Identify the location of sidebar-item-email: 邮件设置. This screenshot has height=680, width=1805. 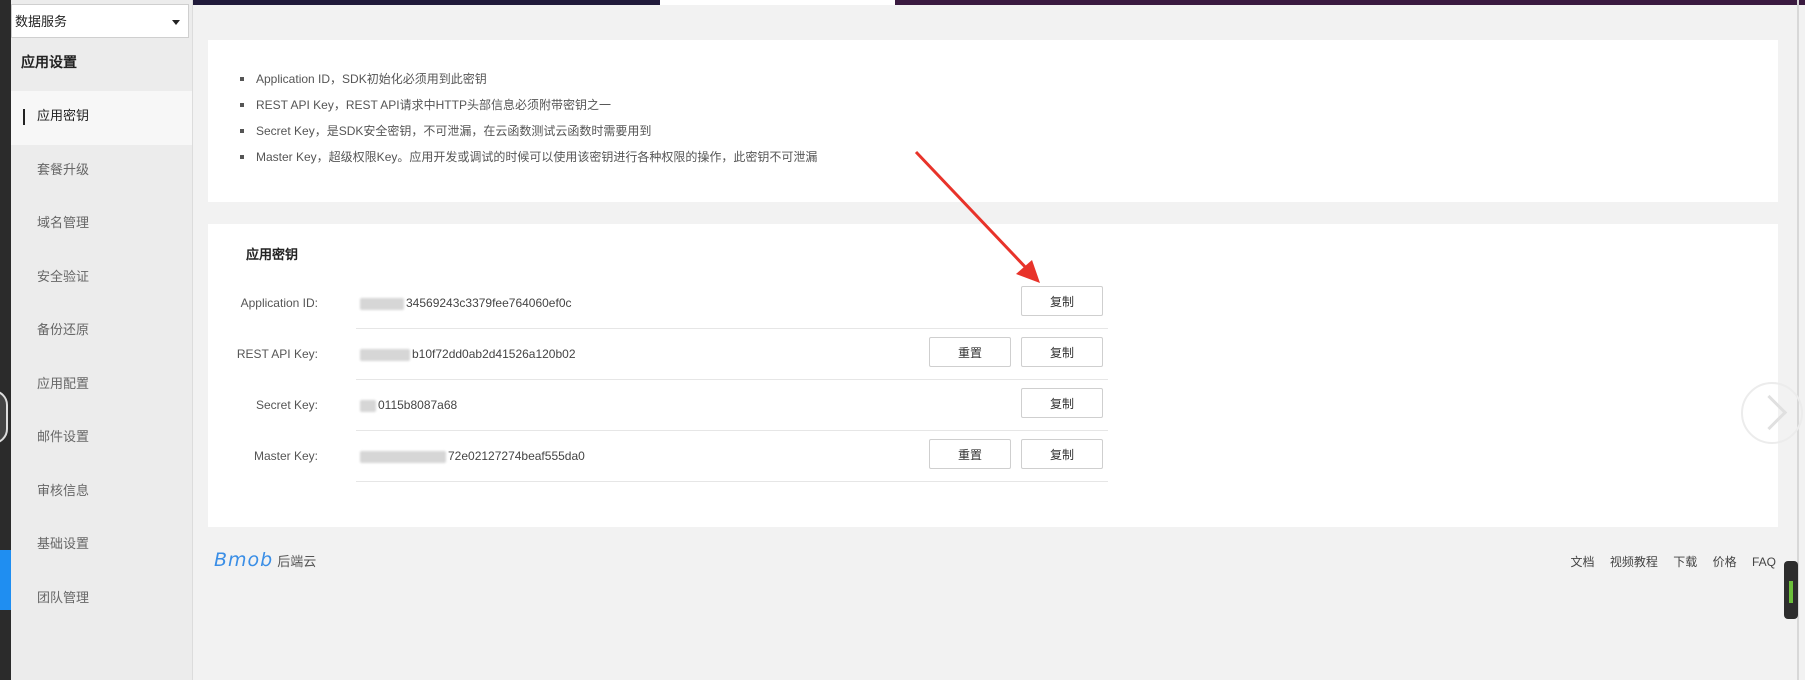
(101, 439).